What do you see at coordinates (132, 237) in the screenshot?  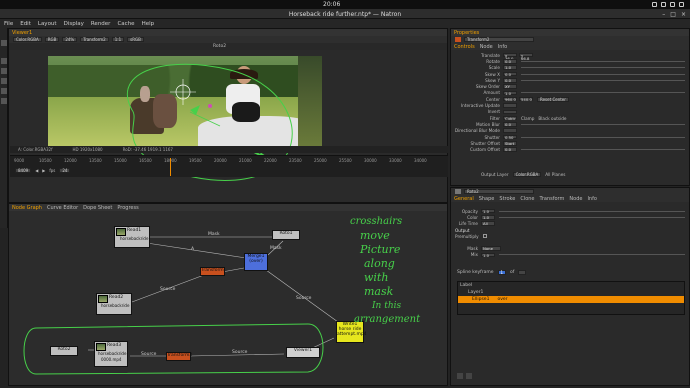 I see `node-read1: Read1 horsebackride` at bounding box center [132, 237].